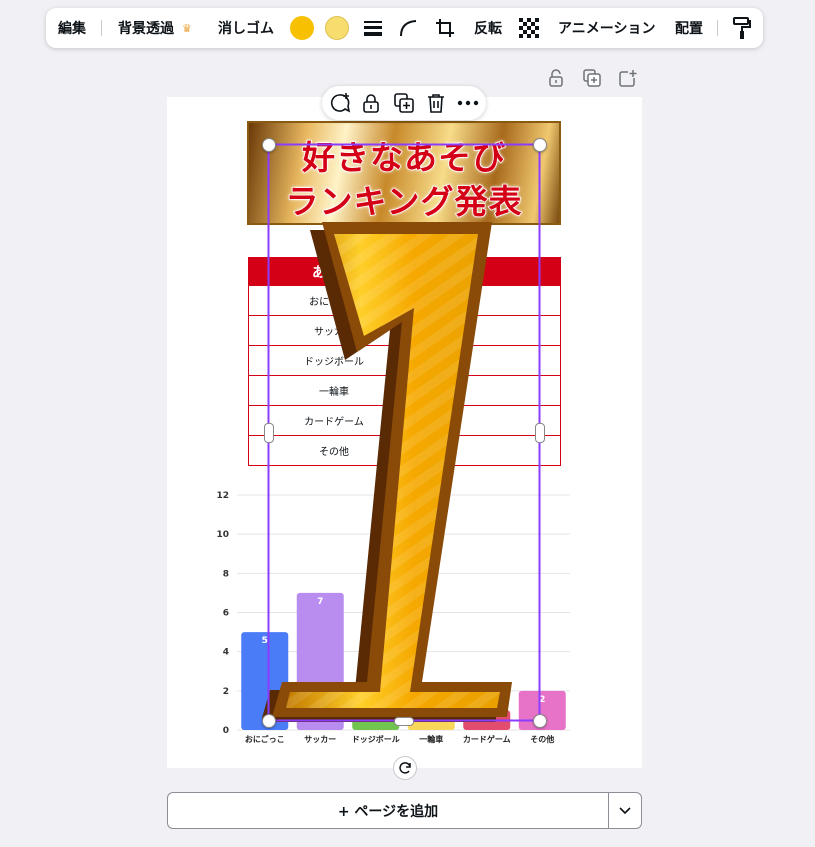 The image size is (815, 847). I want to click on x-tick-label: 一輪車, so click(431, 739).